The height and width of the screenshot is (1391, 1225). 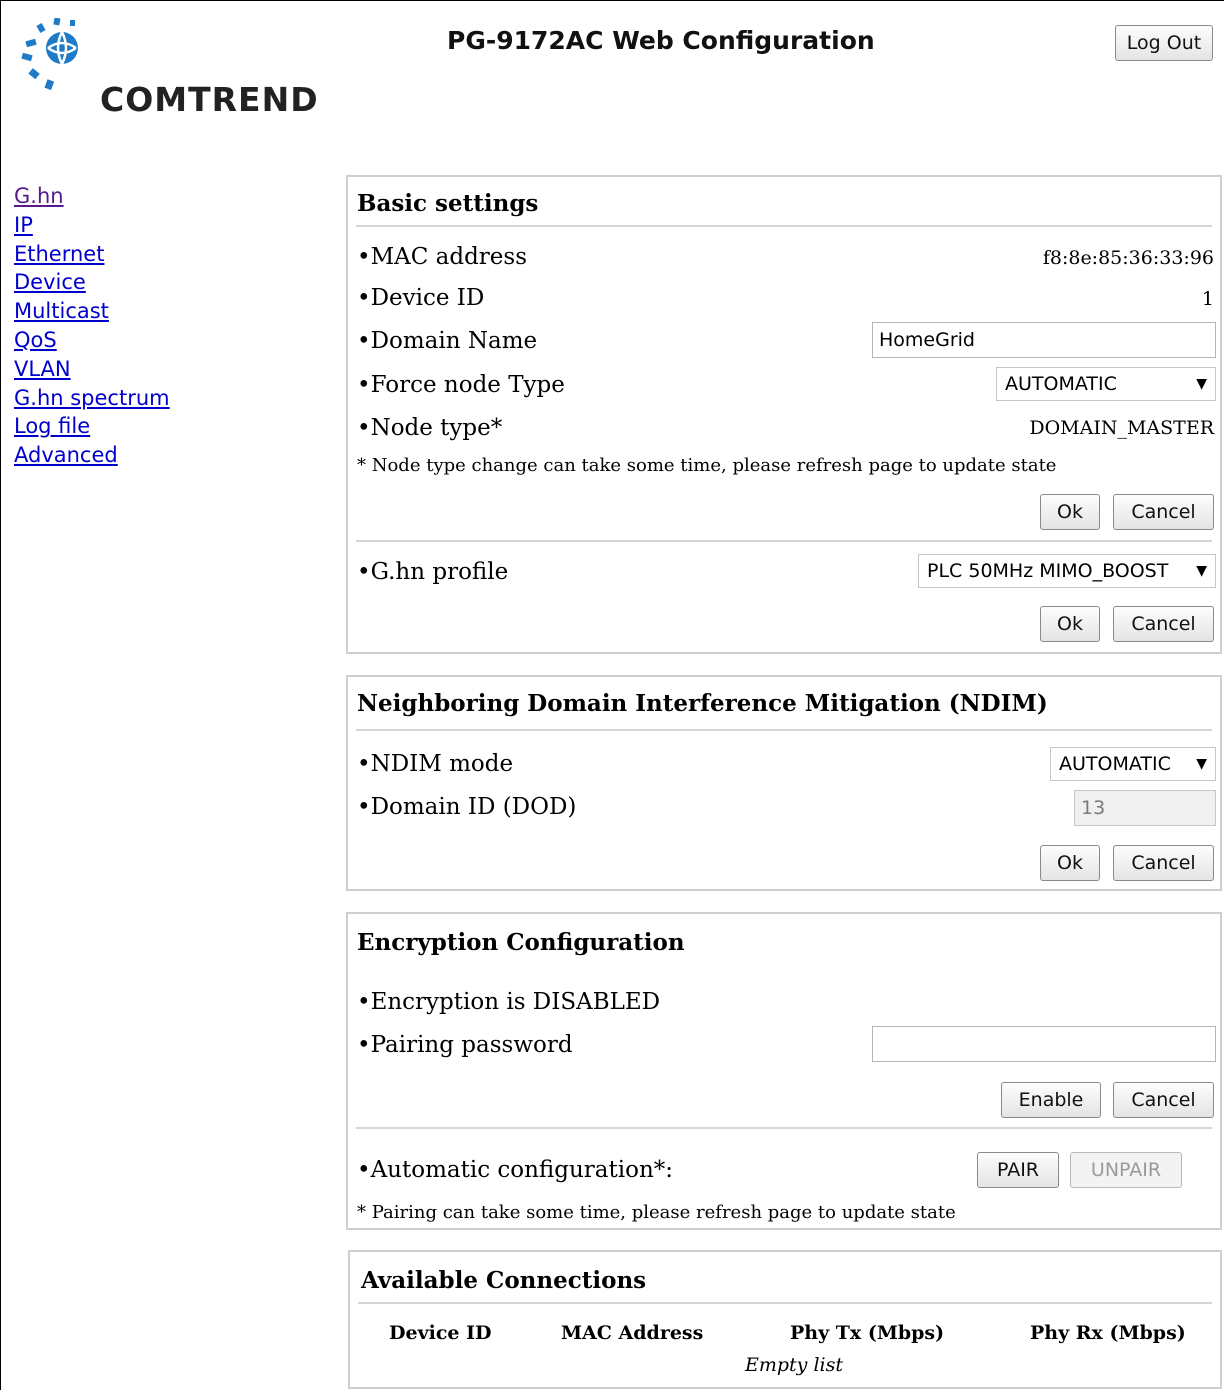 What do you see at coordinates (461, 385) in the screenshot?
I see `force-node-type-label: •Force node Type` at bounding box center [461, 385].